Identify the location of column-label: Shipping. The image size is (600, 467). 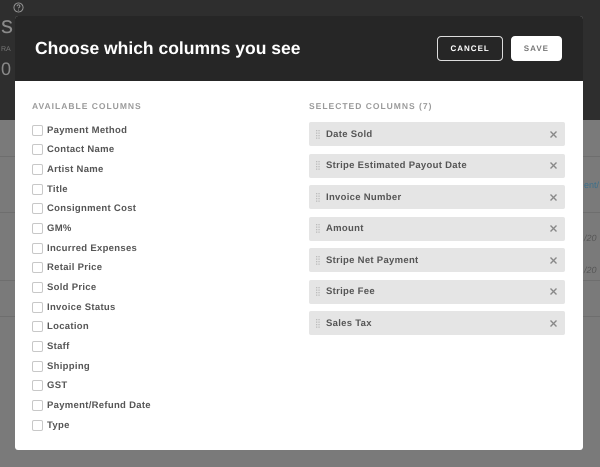
(68, 366).